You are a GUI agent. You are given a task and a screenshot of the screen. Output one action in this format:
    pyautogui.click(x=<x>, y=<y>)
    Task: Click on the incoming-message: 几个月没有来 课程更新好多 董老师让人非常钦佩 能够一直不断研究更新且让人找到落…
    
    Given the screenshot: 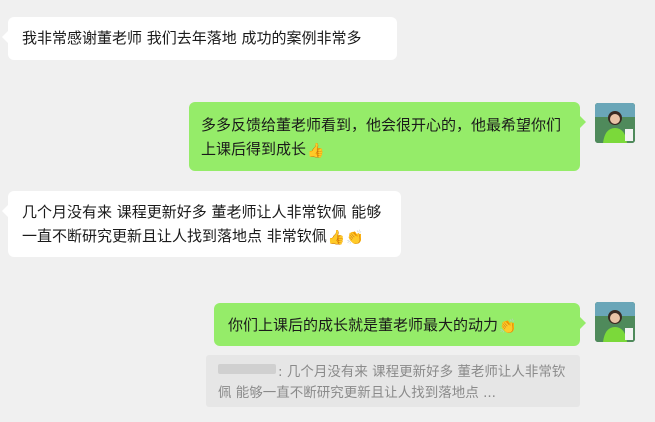 What is the action you would take?
    pyautogui.click(x=201, y=224)
    